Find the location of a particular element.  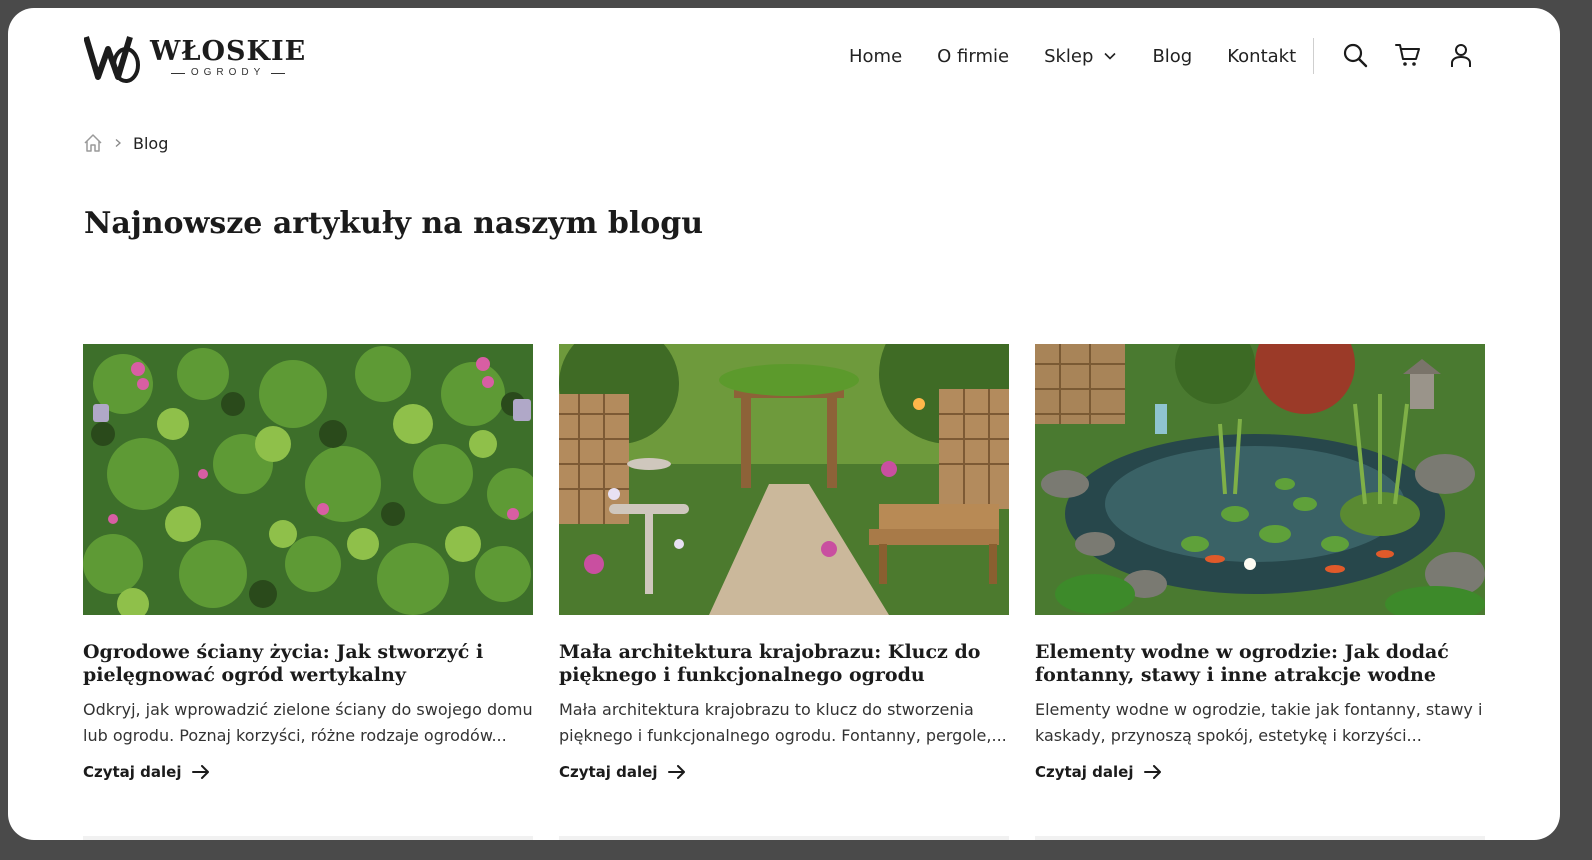

page-title: Najnowsze artykuły na naszym blogu is located at coordinates (394, 223).